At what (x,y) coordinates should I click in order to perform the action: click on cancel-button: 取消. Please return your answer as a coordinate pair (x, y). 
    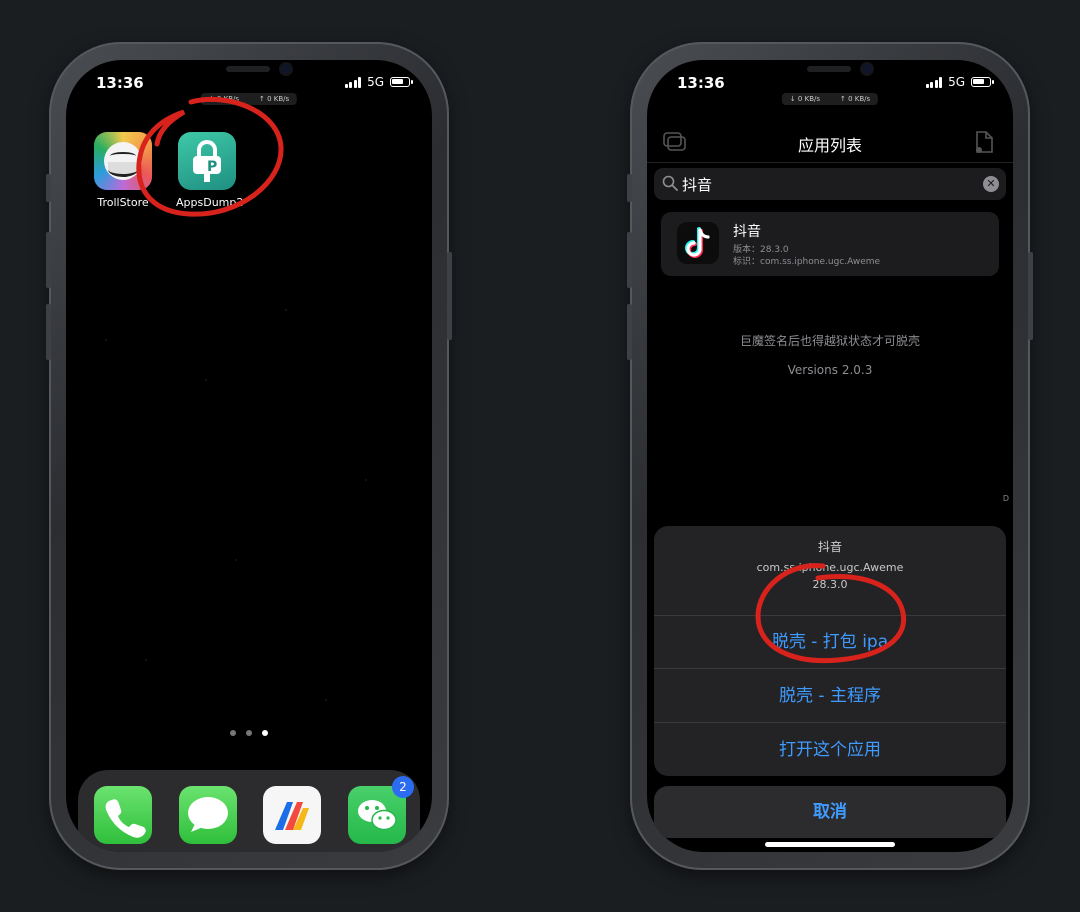
    Looking at the image, I should click on (830, 812).